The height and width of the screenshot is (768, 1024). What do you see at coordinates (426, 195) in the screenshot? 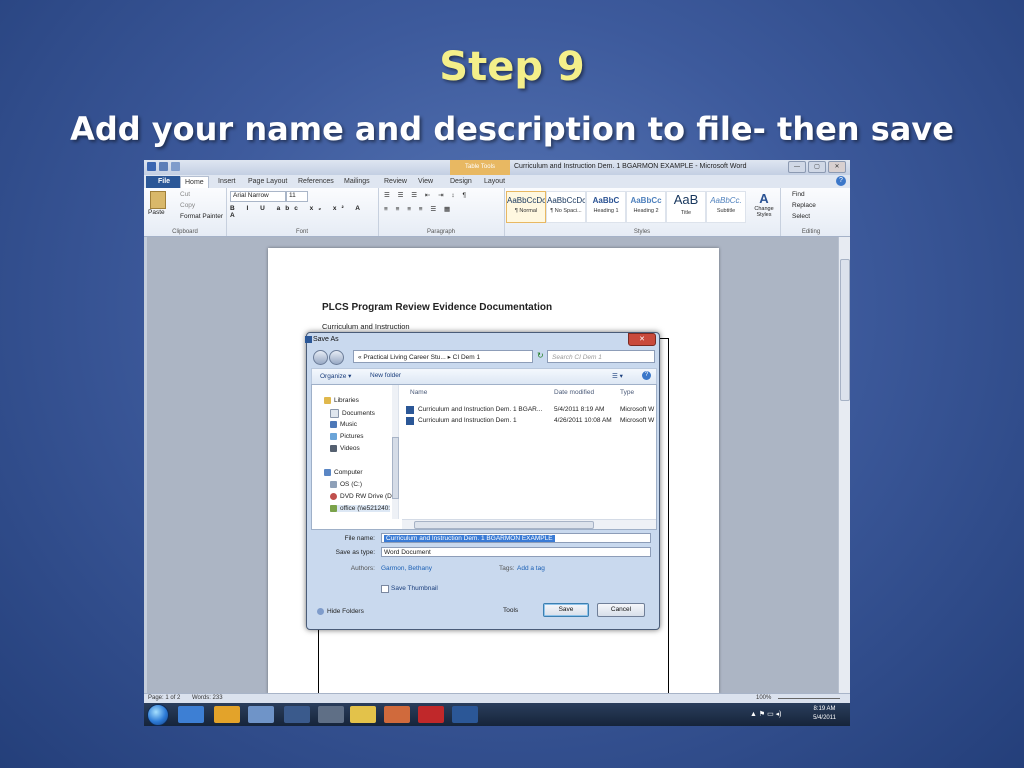
I see `paragraph-buttons: ☰ ☰ ☰ ⇤ ⇥ ↕ ¶` at bounding box center [426, 195].